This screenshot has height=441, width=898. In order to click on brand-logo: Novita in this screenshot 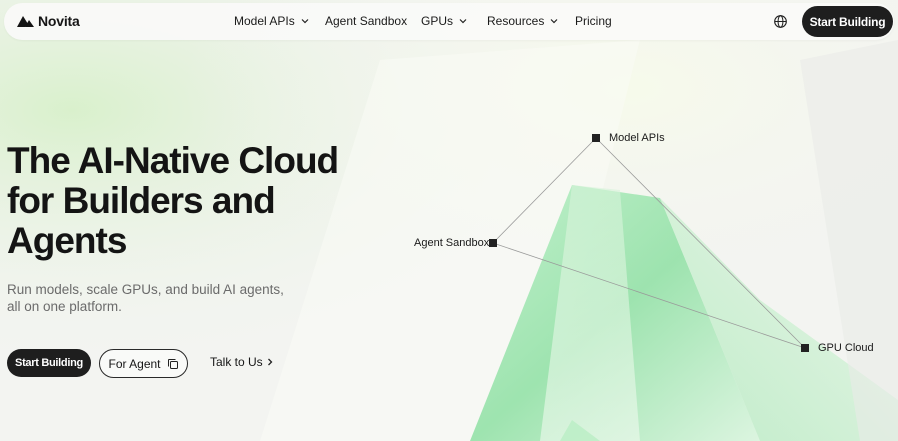, I will do `click(48, 21)`.